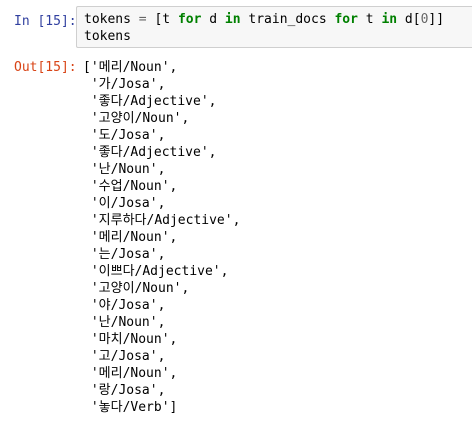 The height and width of the screenshot is (422, 472). What do you see at coordinates (162, 220) in the screenshot?
I see `output-line: '지루하다/Adjective',` at bounding box center [162, 220].